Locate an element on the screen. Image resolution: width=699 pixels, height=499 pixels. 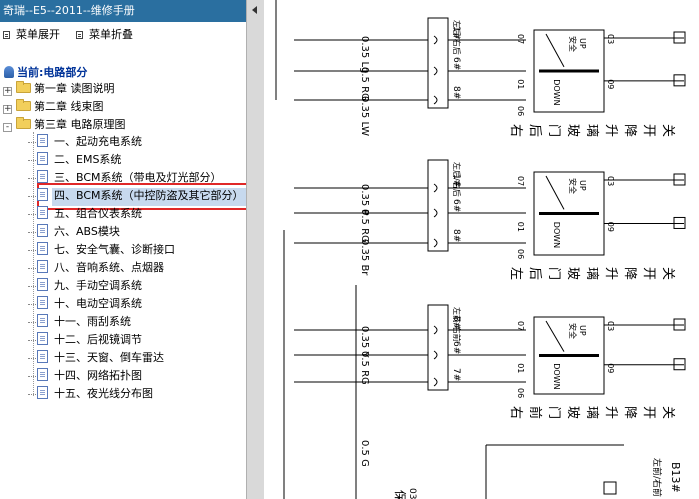
tree-item-6: 六、ABS模块 is located at coordinates (74, 232).